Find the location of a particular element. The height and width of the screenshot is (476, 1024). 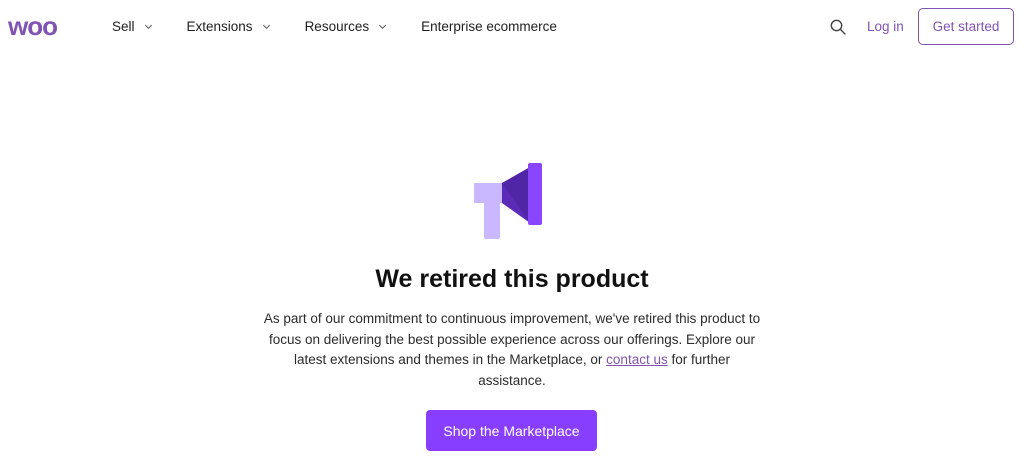

contact-us-link: contact us is located at coordinates (637, 359).